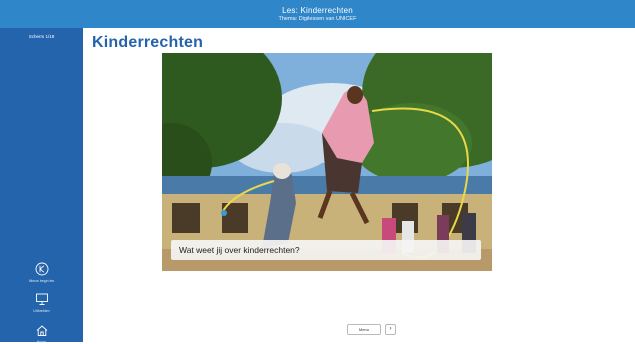  I want to click on next-button: ›, so click(390, 329).